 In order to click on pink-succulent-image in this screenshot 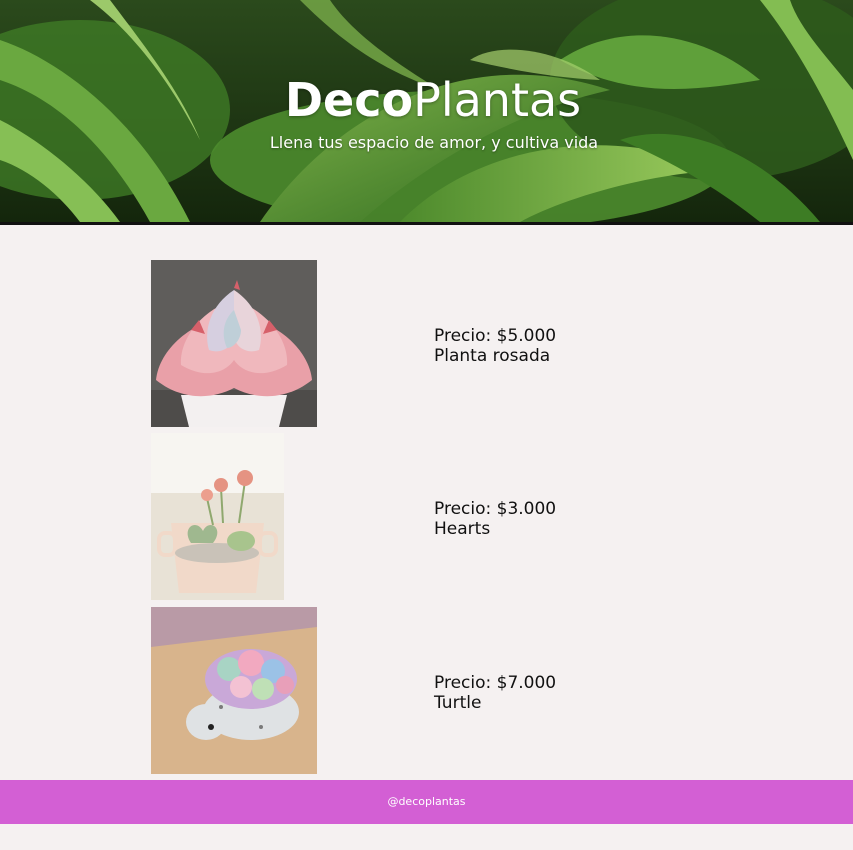, I will do `click(234, 343)`.